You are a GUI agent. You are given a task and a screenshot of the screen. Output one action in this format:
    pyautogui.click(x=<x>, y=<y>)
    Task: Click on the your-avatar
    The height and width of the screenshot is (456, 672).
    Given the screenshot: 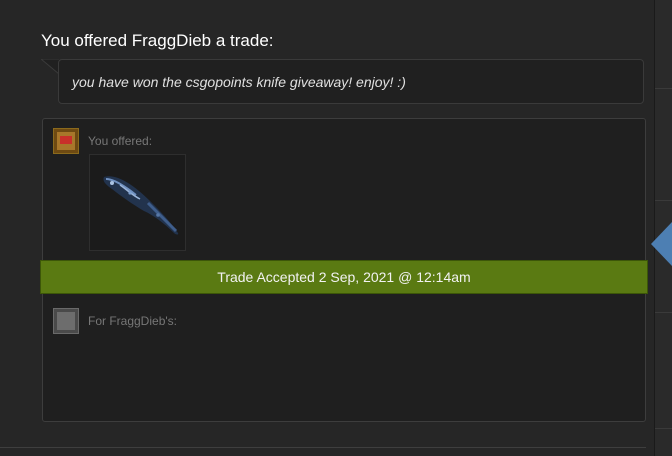 What is the action you would take?
    pyautogui.click(x=66, y=141)
    